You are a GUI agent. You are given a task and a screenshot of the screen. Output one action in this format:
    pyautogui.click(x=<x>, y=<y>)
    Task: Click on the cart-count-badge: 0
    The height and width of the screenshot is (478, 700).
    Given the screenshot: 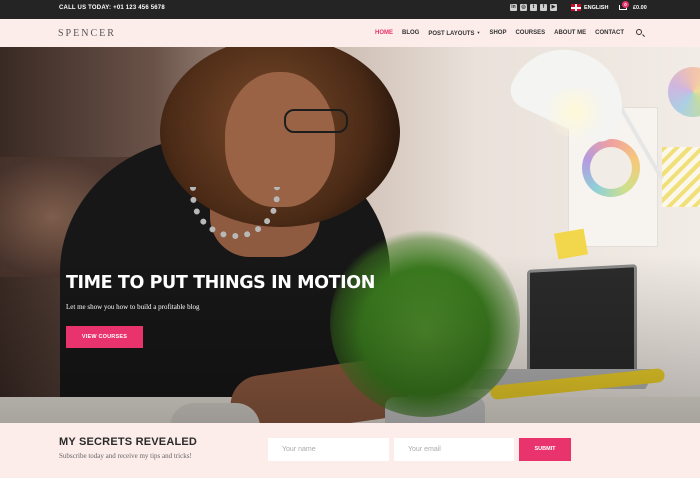 What is the action you would take?
    pyautogui.click(x=625, y=4)
    